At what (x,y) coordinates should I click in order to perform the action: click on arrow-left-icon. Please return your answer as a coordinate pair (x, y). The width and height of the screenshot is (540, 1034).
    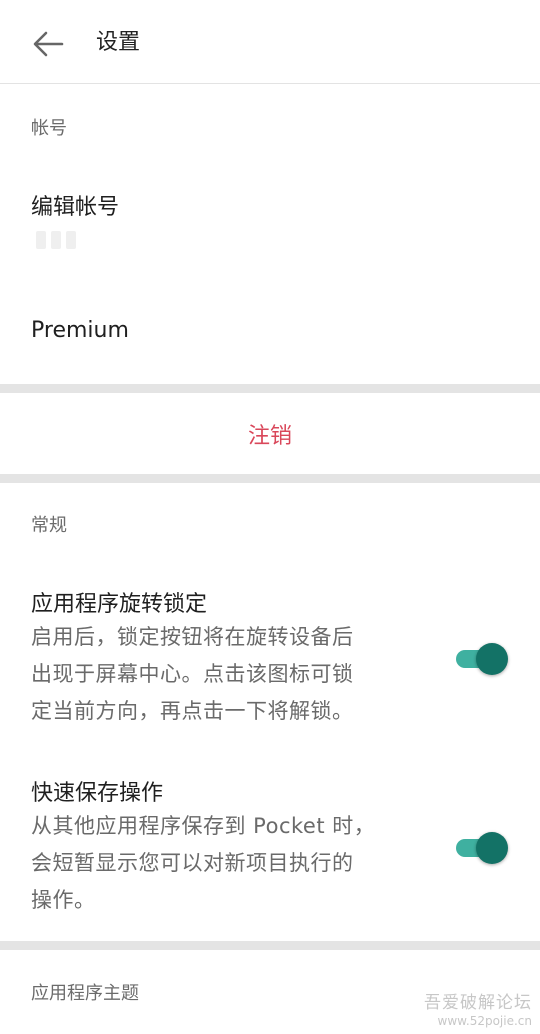
    Looking at the image, I should click on (48, 44).